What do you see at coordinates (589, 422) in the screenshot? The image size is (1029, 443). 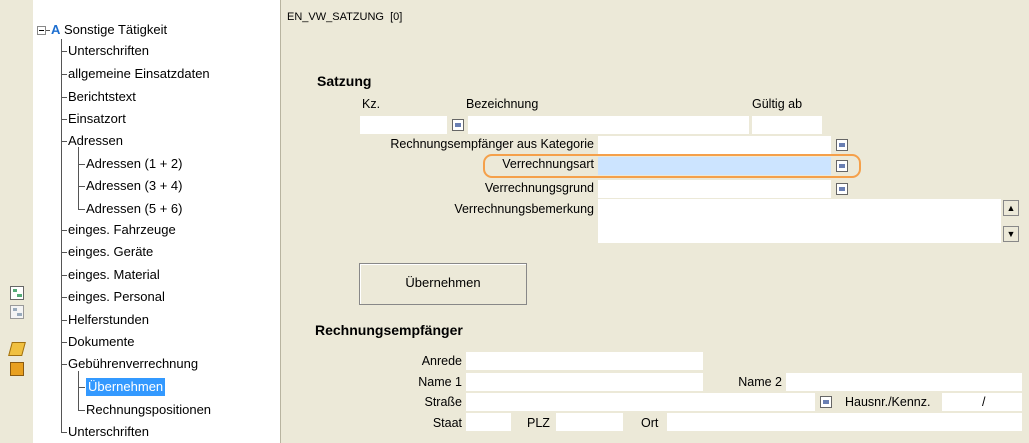 I see `plz-input` at bounding box center [589, 422].